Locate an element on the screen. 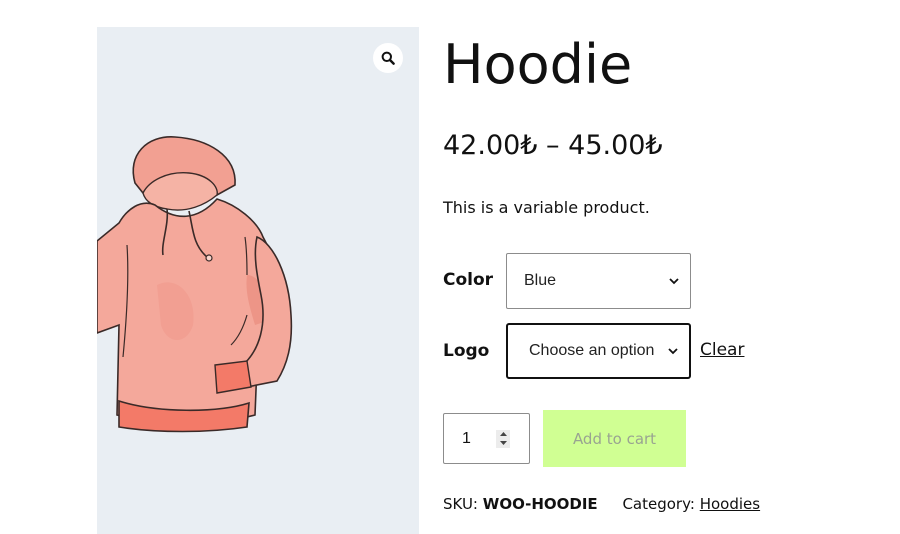 This screenshot has height=534, width=900. color-label: Color is located at coordinates (468, 280).